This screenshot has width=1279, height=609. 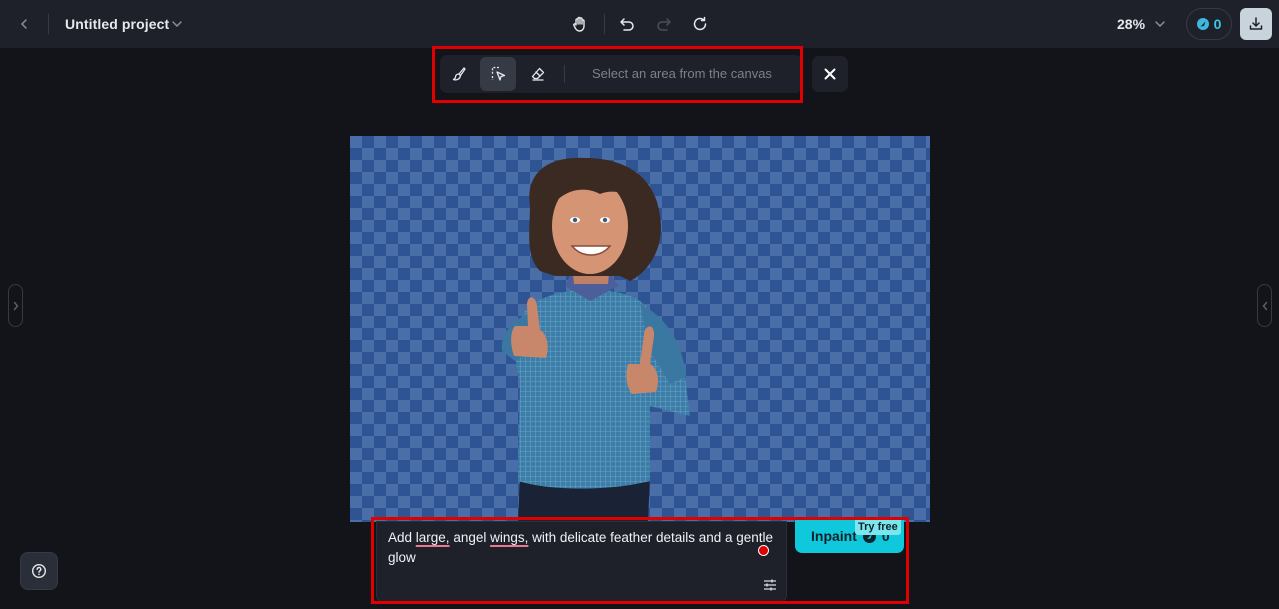 I want to click on refresh-icon, so click(x=700, y=23).